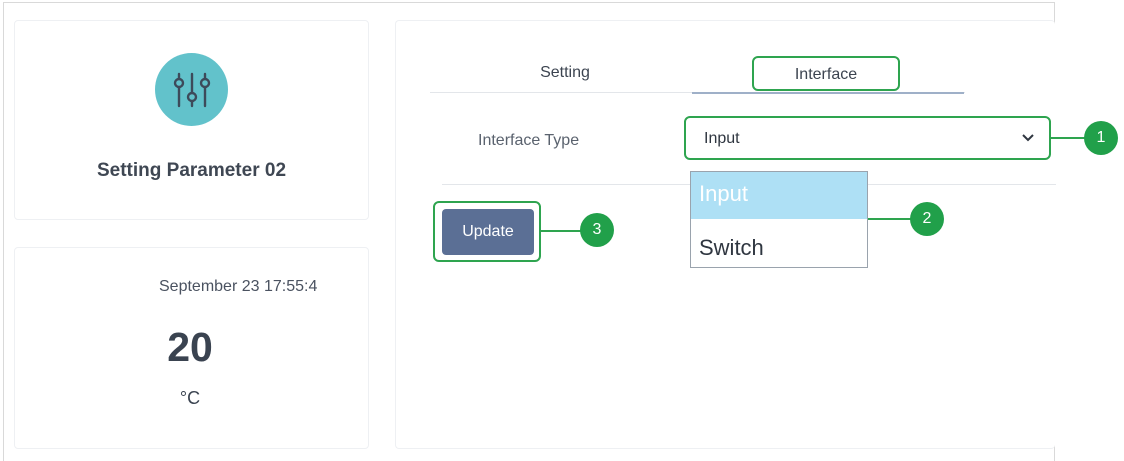 This screenshot has height=461, width=1124. I want to click on device-title: Setting Parameter 02, so click(191, 170).